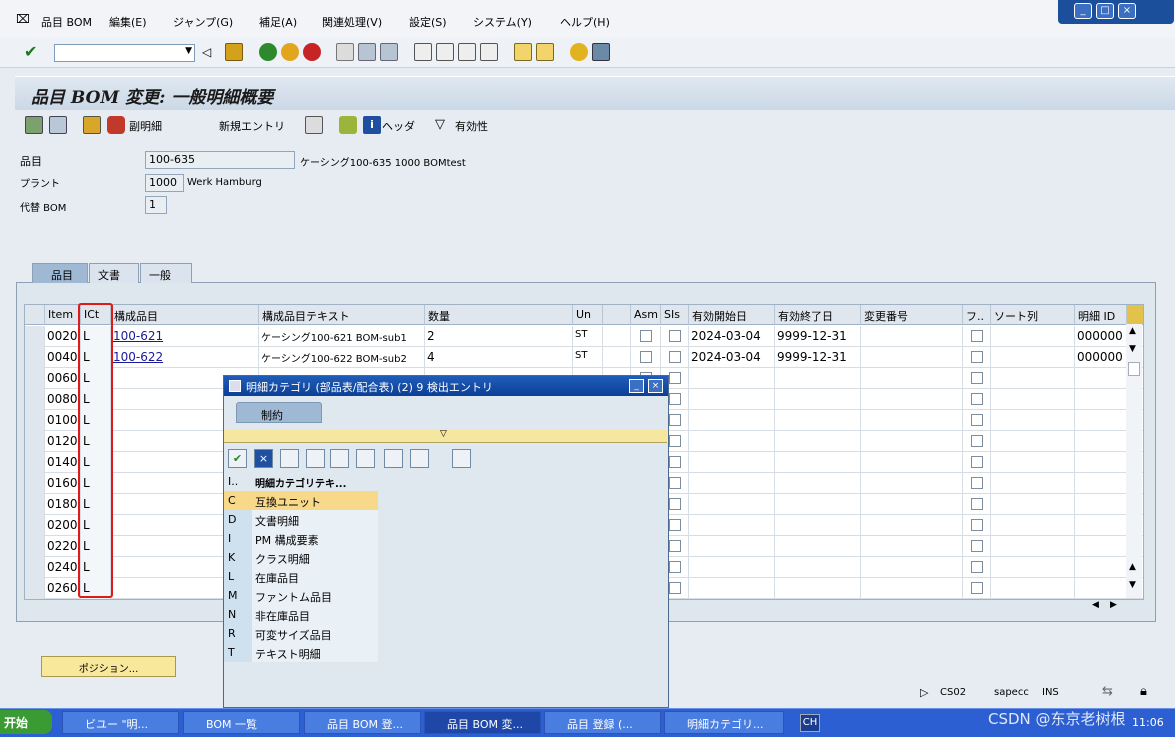 This screenshot has width=1175, height=737. I want to click on cell-item: 0100, so click(63, 420).